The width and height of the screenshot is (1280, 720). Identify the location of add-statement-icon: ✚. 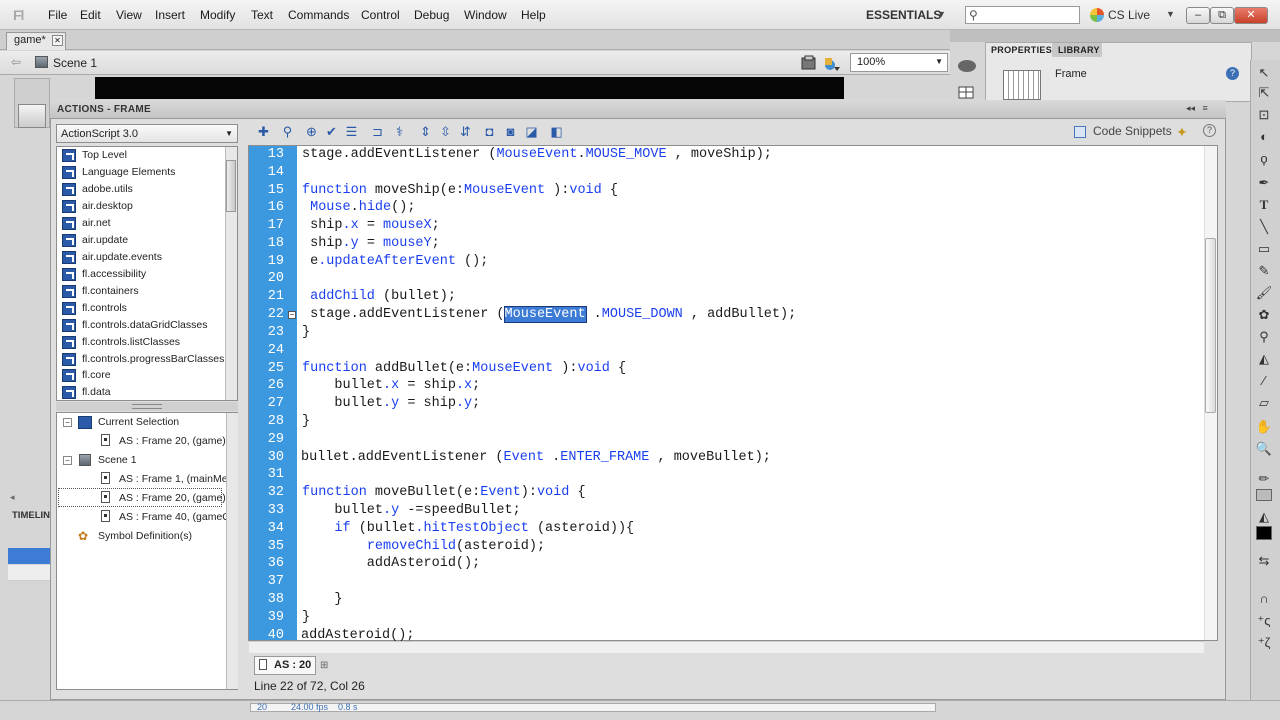
(263, 131).